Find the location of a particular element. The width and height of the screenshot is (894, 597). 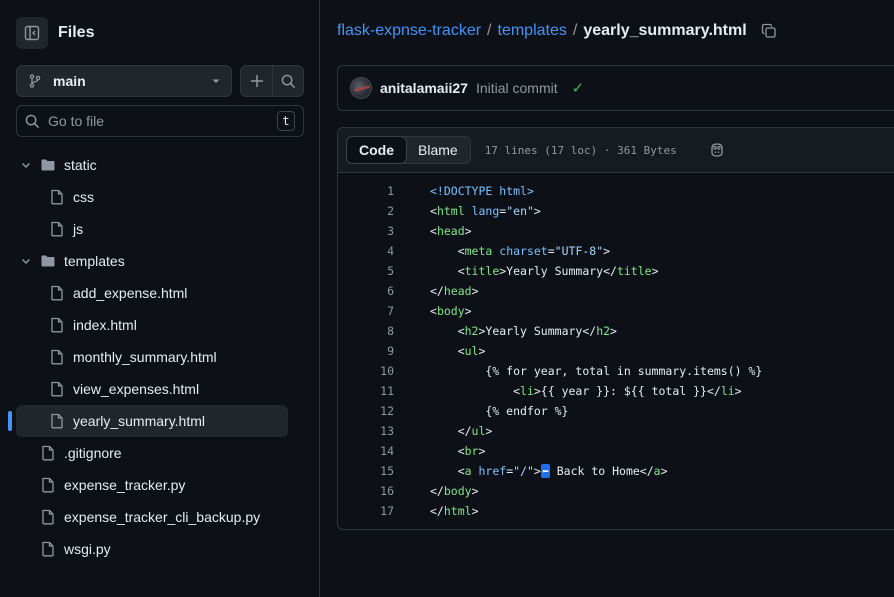

tab-blame: Blame is located at coordinates (438, 150).